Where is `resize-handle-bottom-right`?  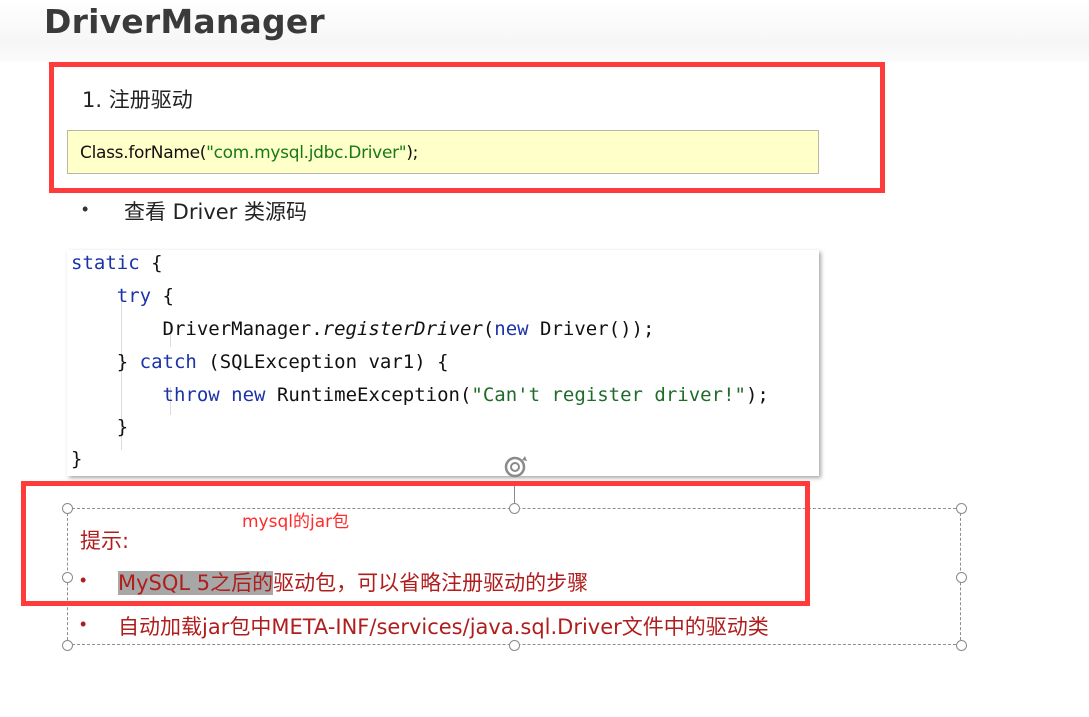 resize-handle-bottom-right is located at coordinates (961, 645).